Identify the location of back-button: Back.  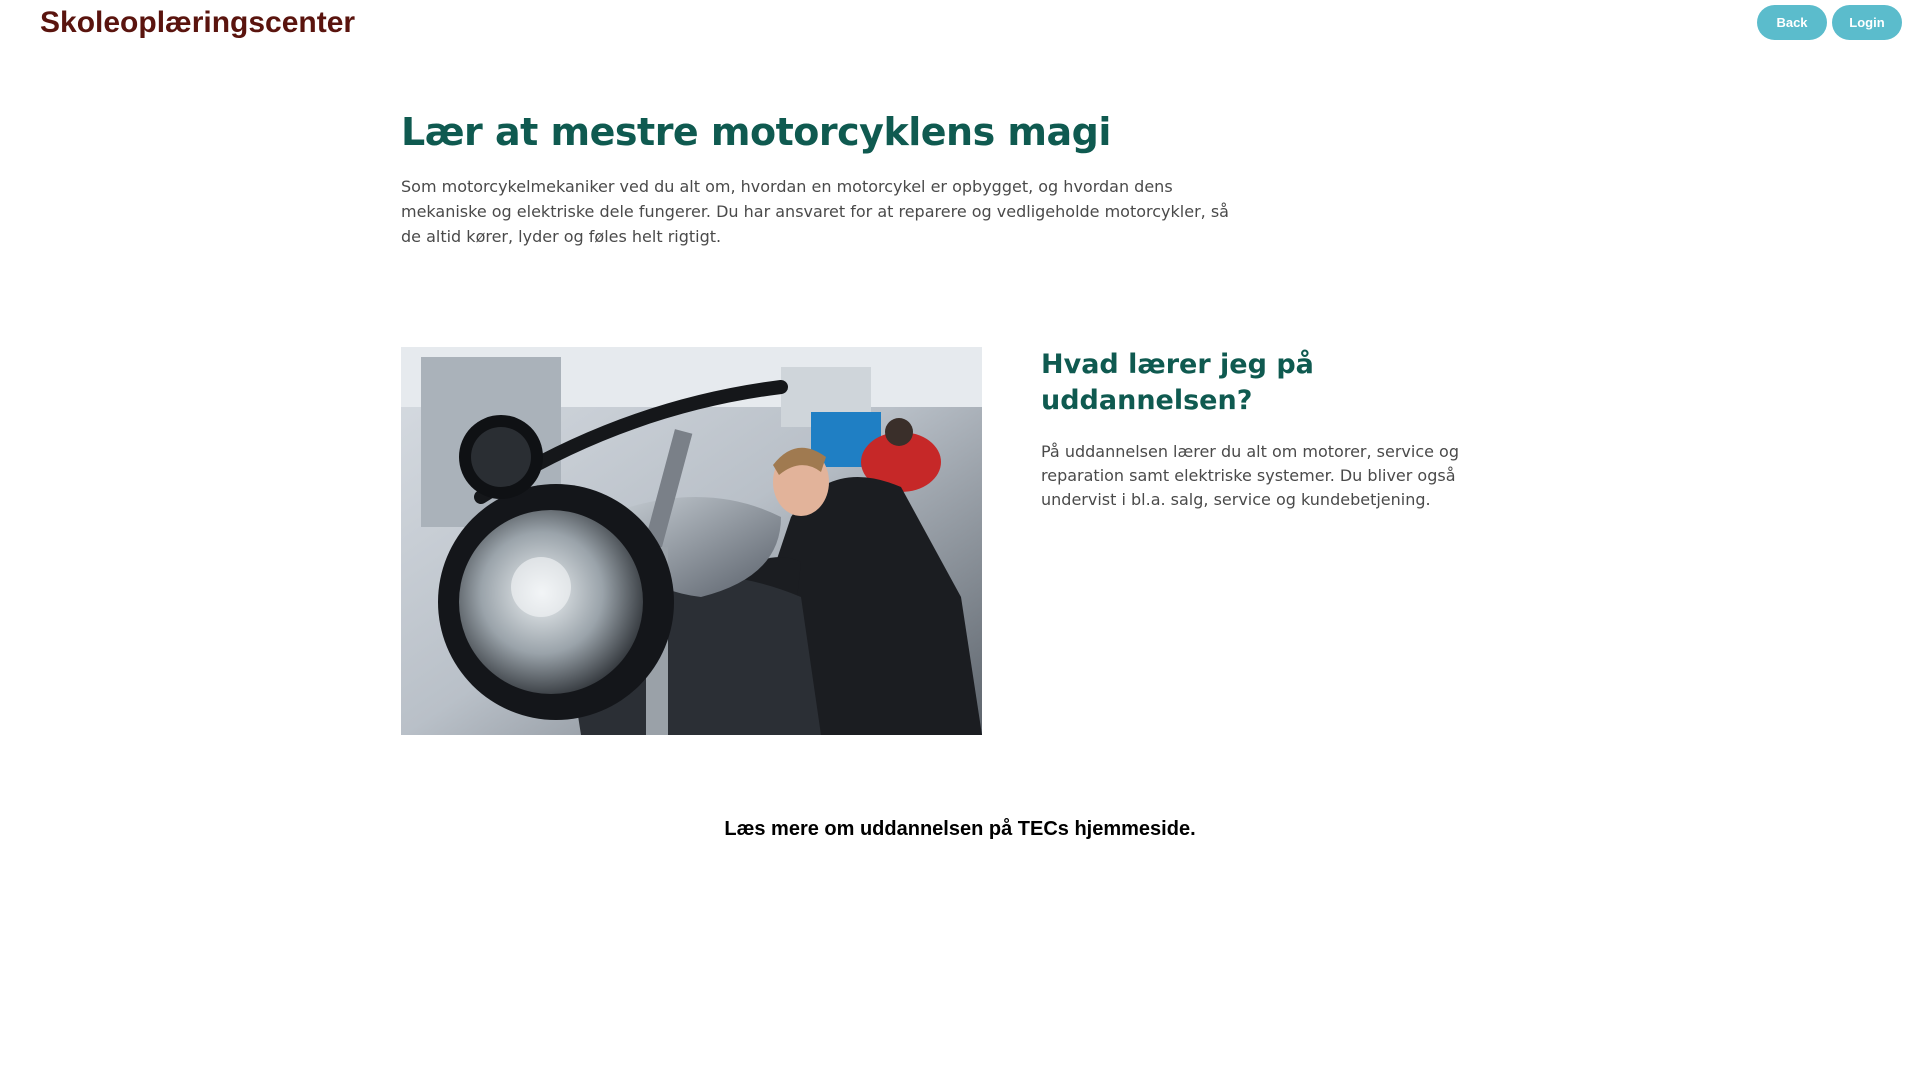
(1792, 22).